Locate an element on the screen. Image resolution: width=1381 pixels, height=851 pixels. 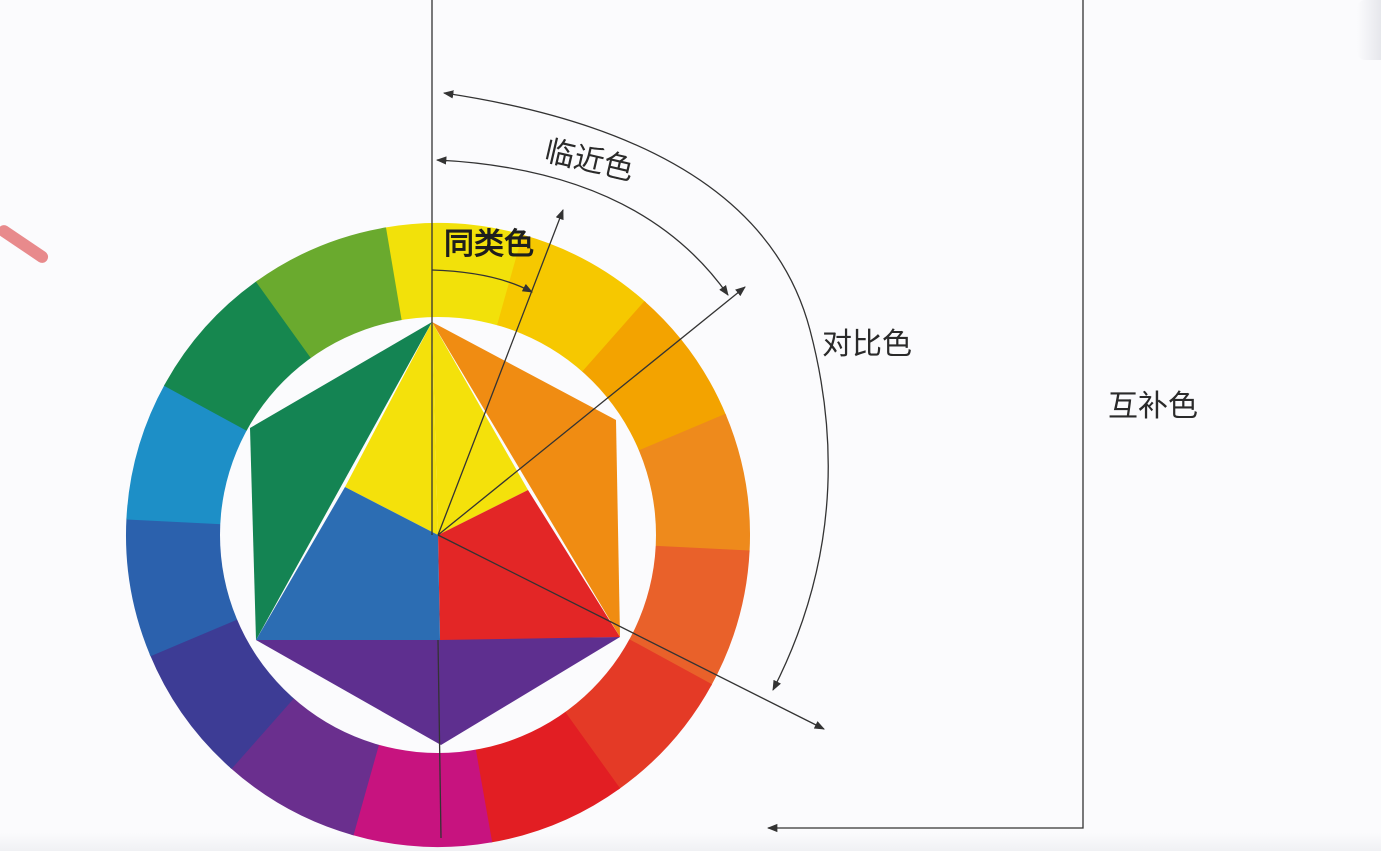
contrast-color-label: 对比色 is located at coordinates (867, 344).